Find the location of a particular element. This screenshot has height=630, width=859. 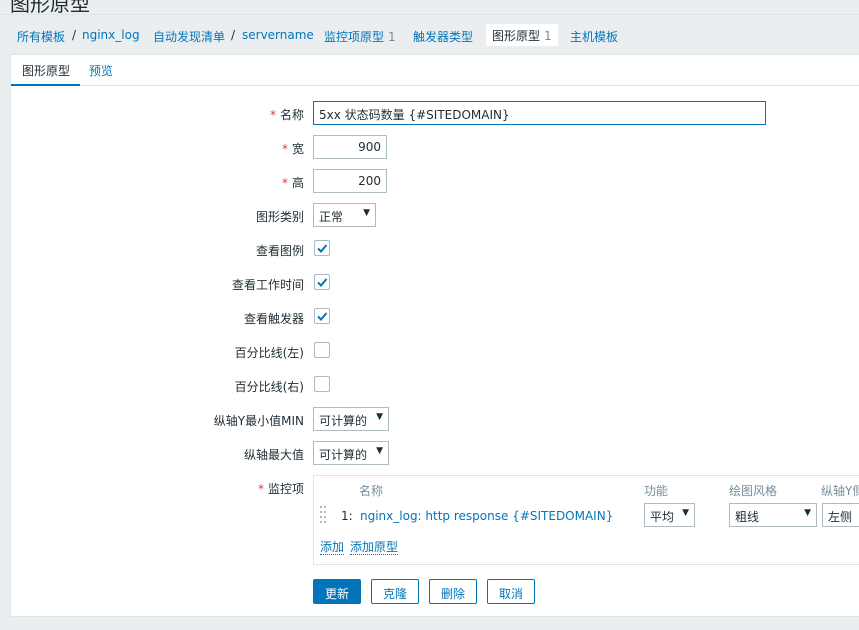

name-input: 5xx 状态码数量 {#SITEDOMAIN} is located at coordinates (539, 113).